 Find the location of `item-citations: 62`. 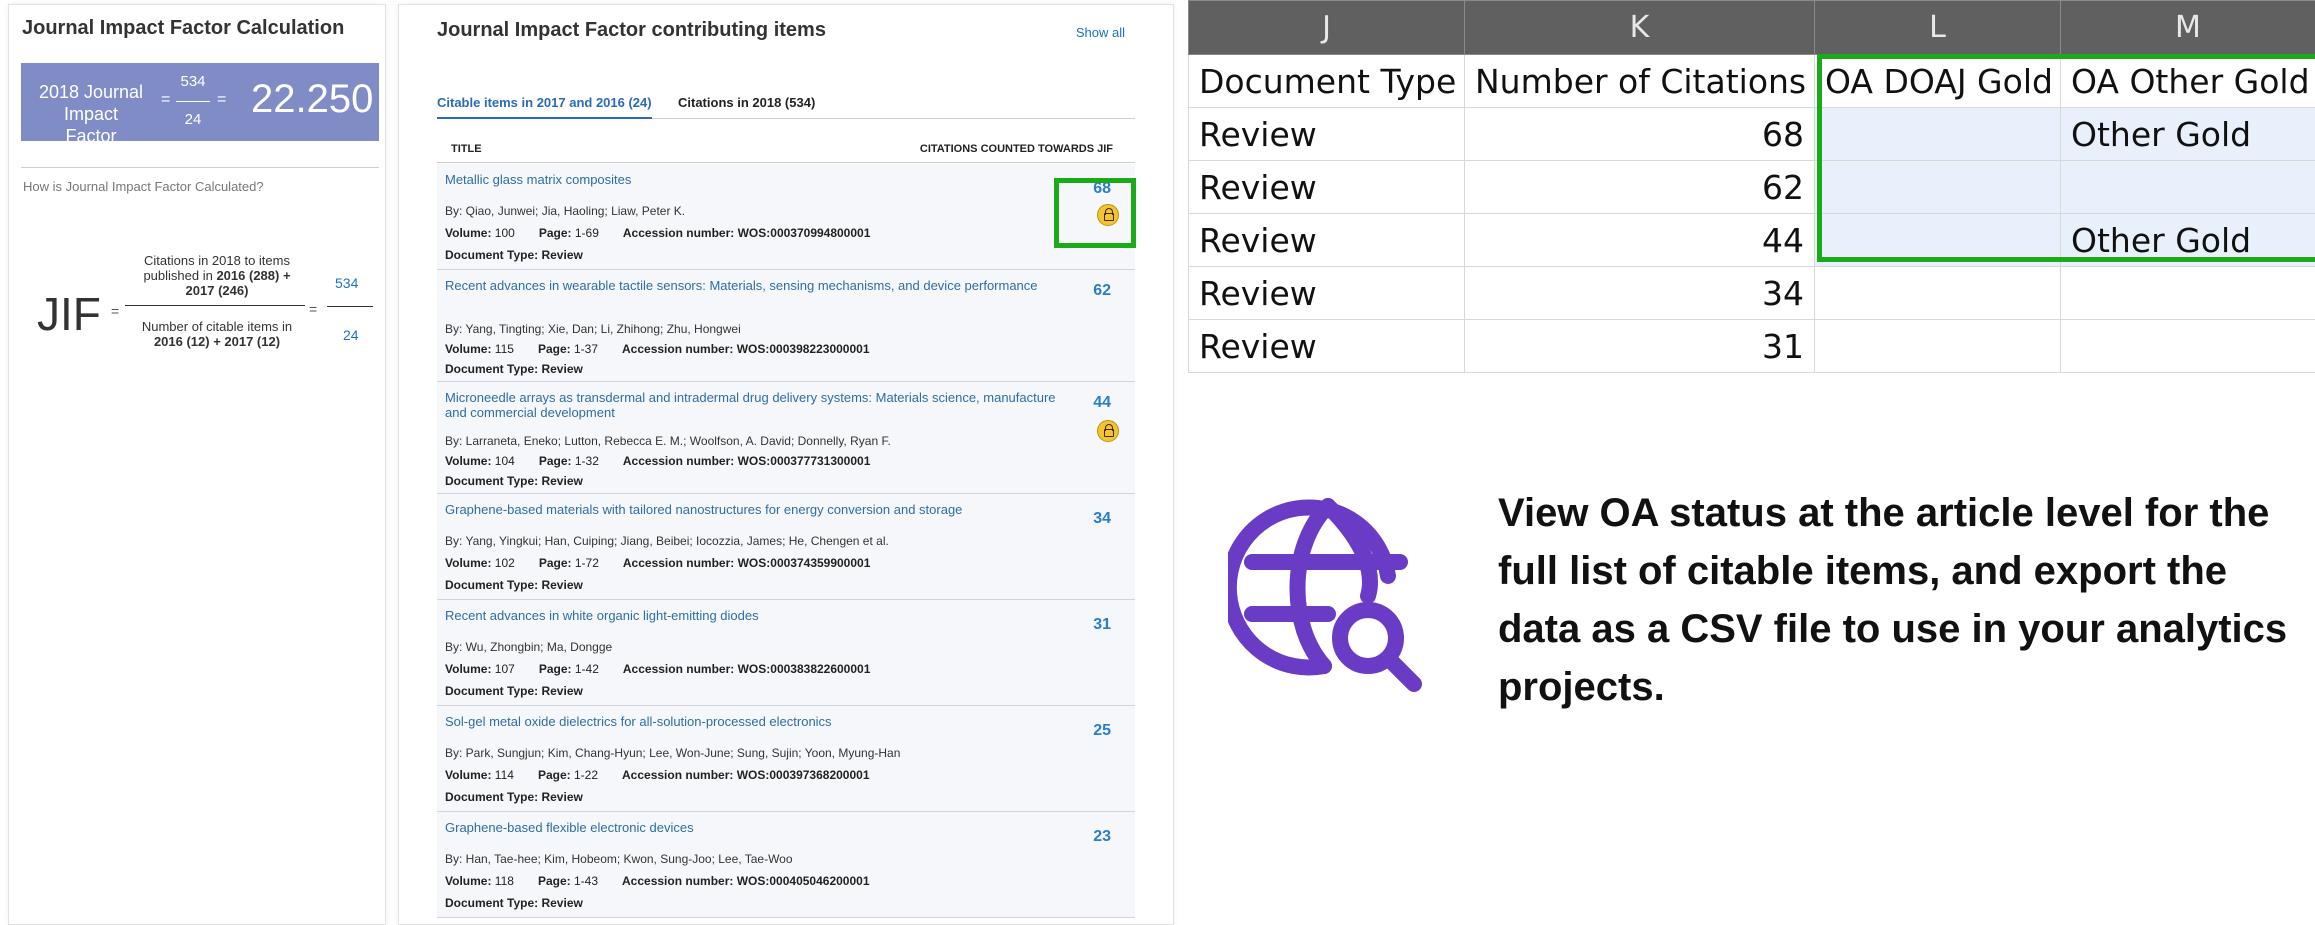

item-citations: 62 is located at coordinates (1102, 291).